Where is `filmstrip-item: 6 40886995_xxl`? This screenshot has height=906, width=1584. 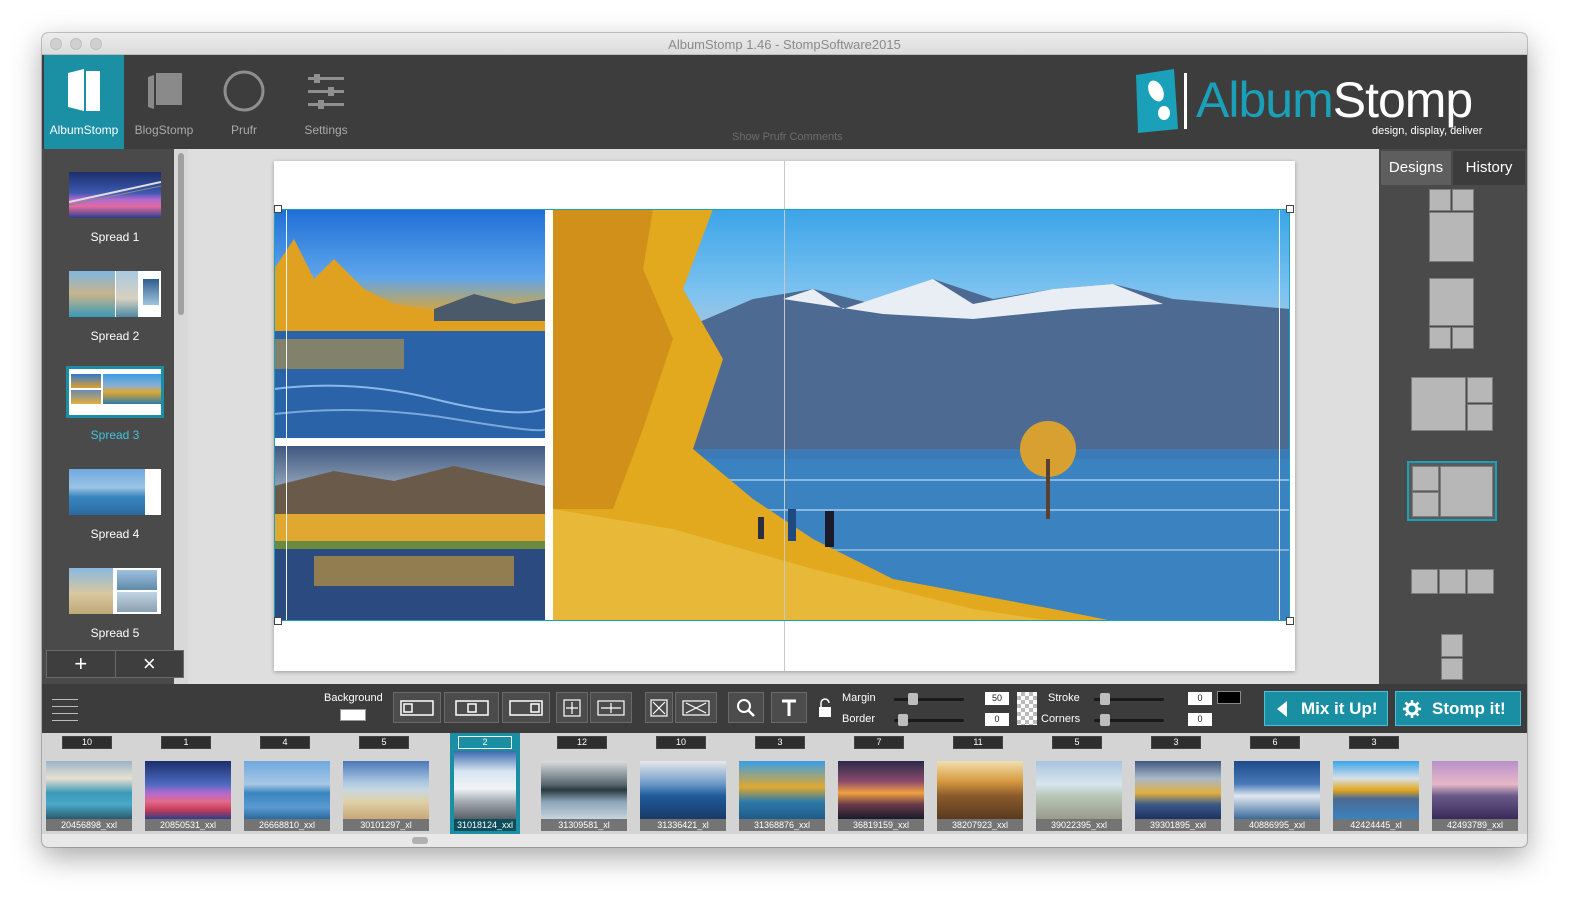 filmstrip-item: 6 40886995_xxl is located at coordinates (1277, 783).